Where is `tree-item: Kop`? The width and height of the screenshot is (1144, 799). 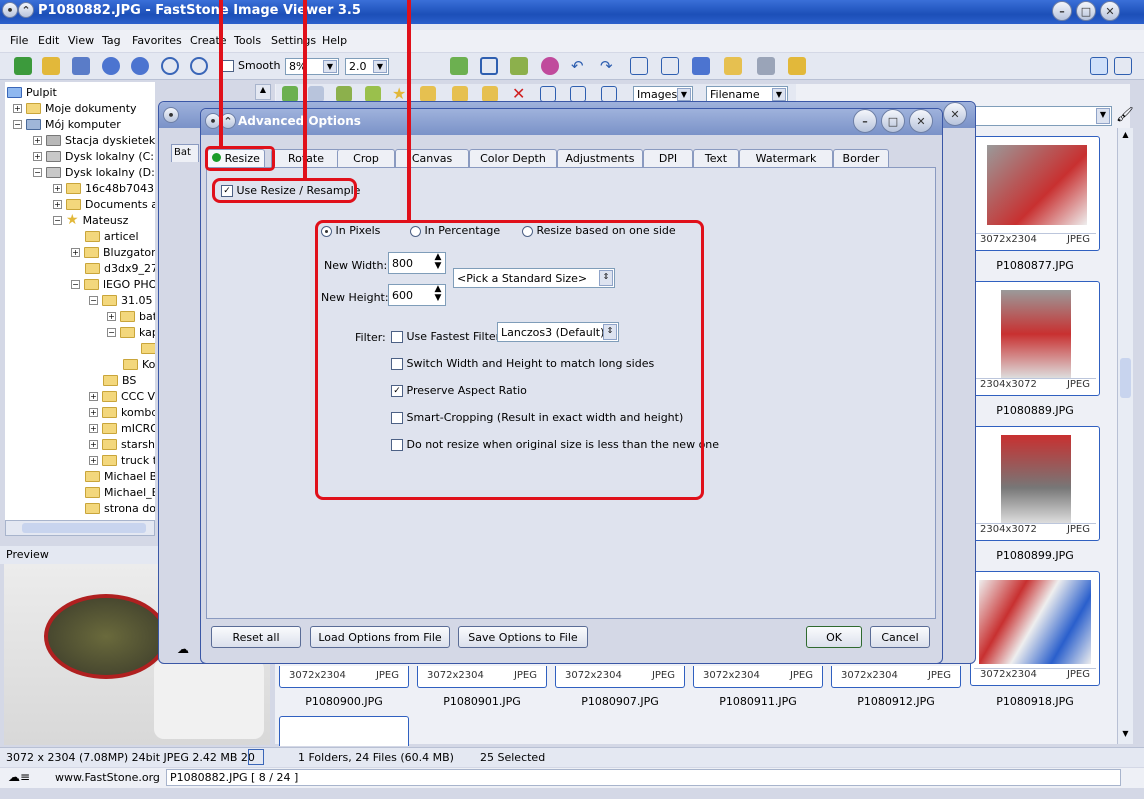 tree-item: Kop is located at coordinates (139, 364).